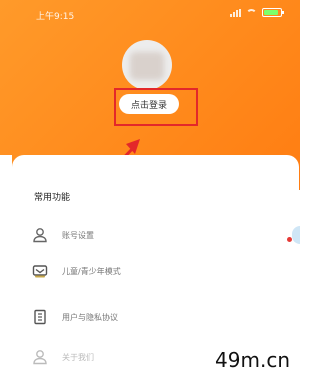 This screenshot has height=378, width=320. What do you see at coordinates (6, 266) in the screenshot?
I see `side-edge` at bounding box center [6, 266].